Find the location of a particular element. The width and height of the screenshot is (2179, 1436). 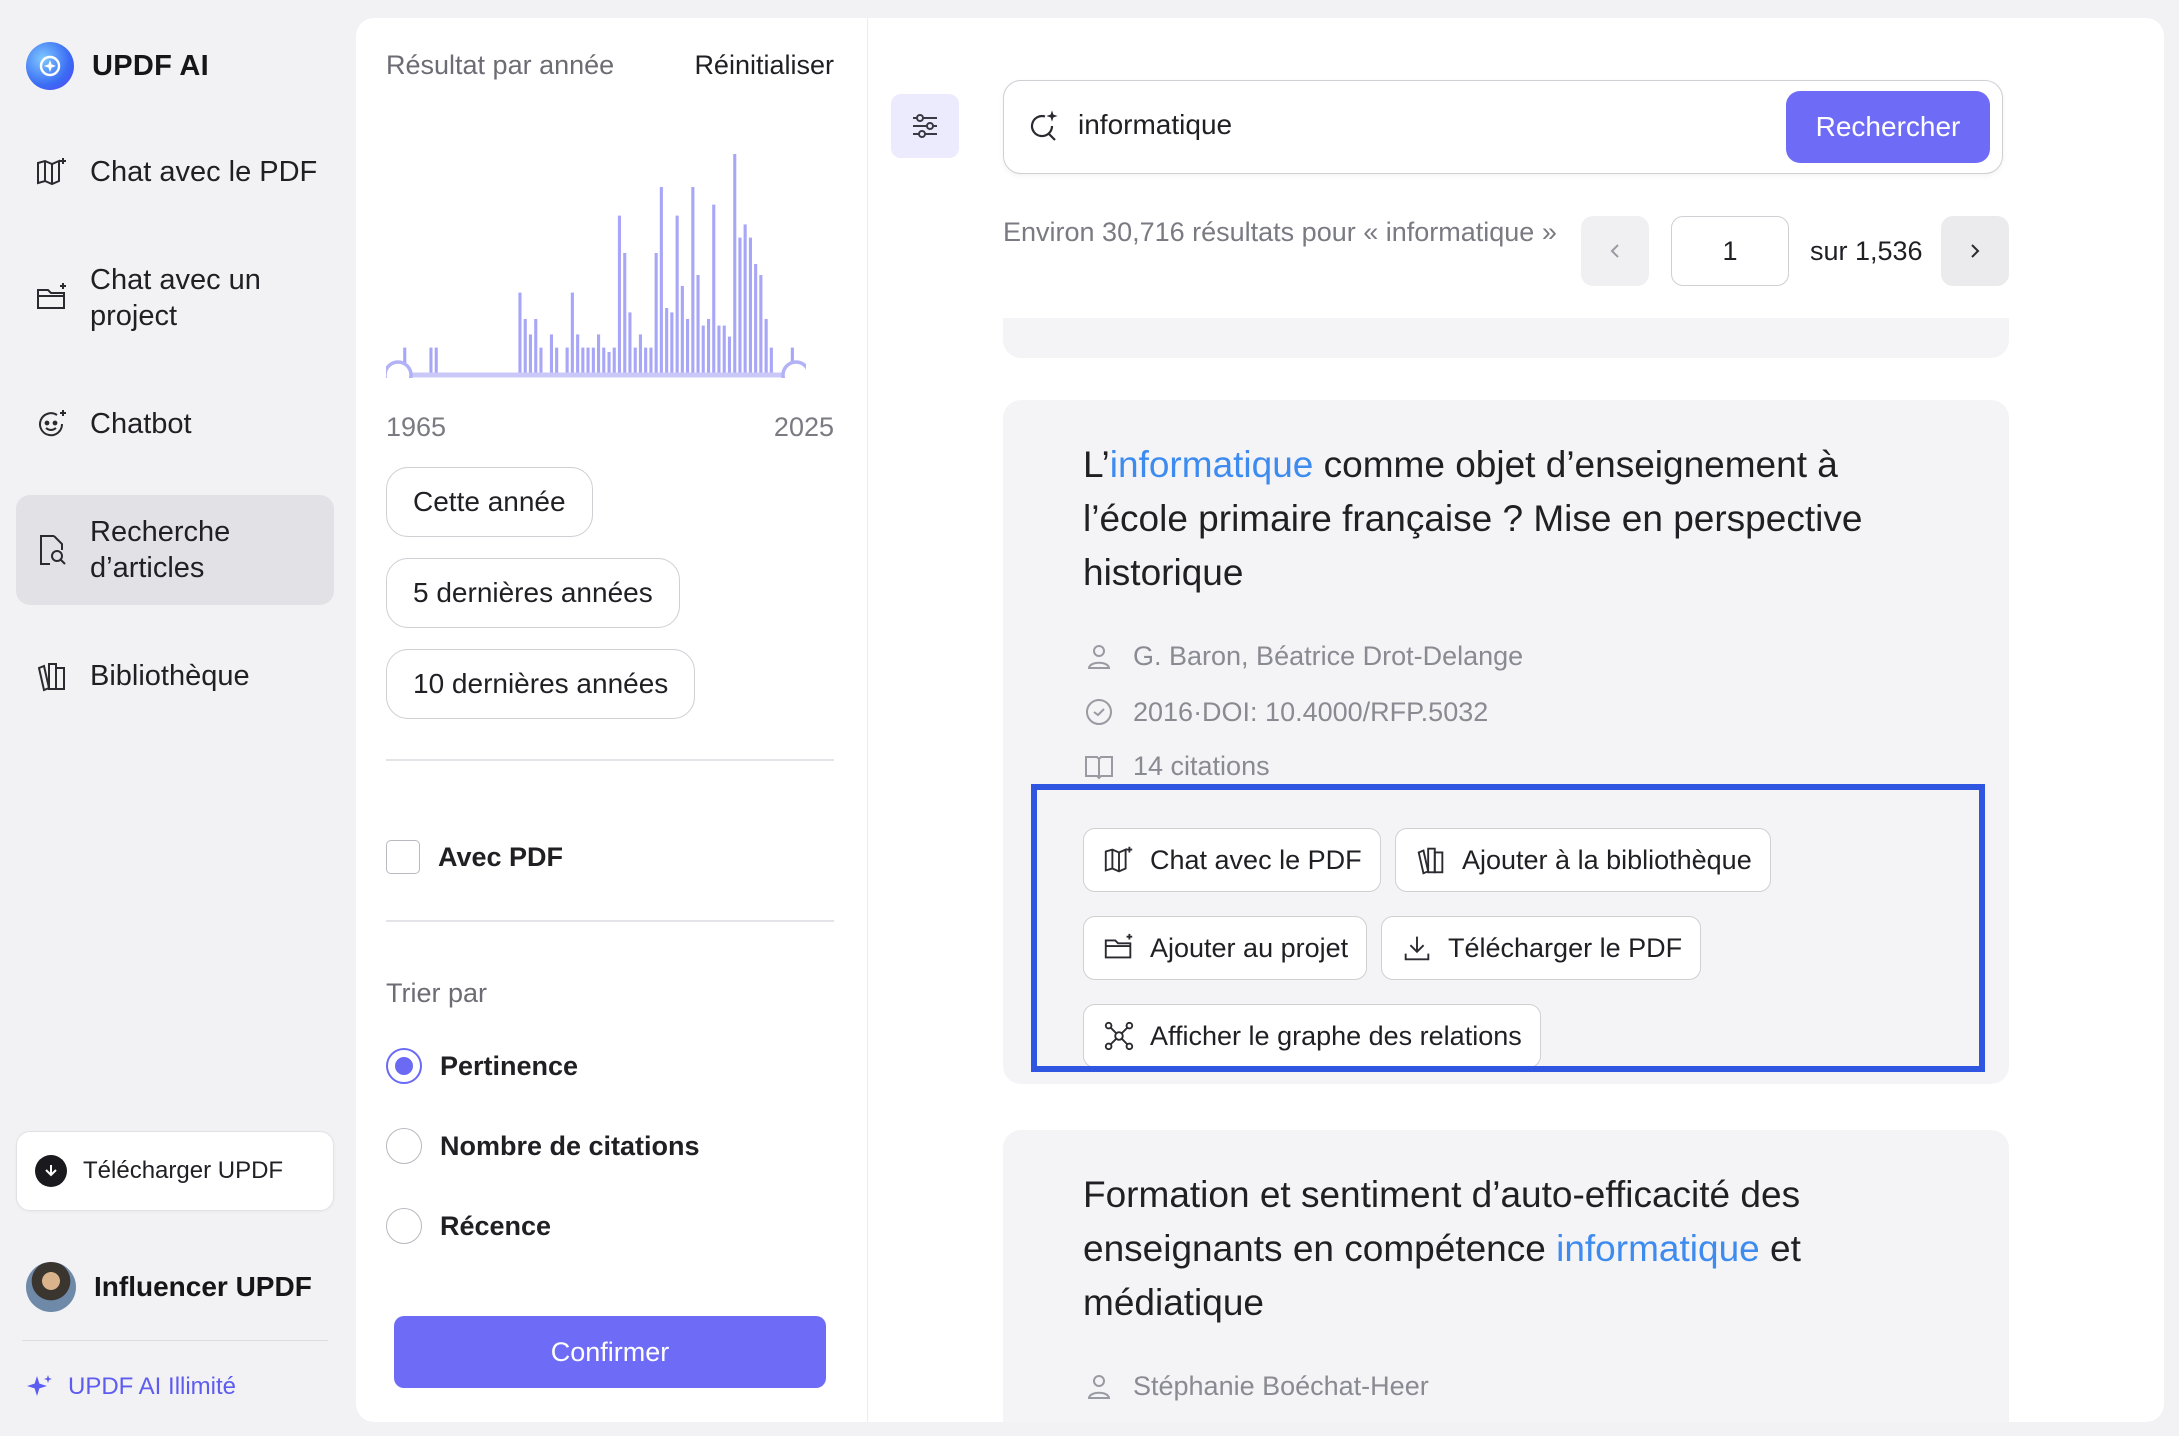

next-page-button is located at coordinates (1975, 251).